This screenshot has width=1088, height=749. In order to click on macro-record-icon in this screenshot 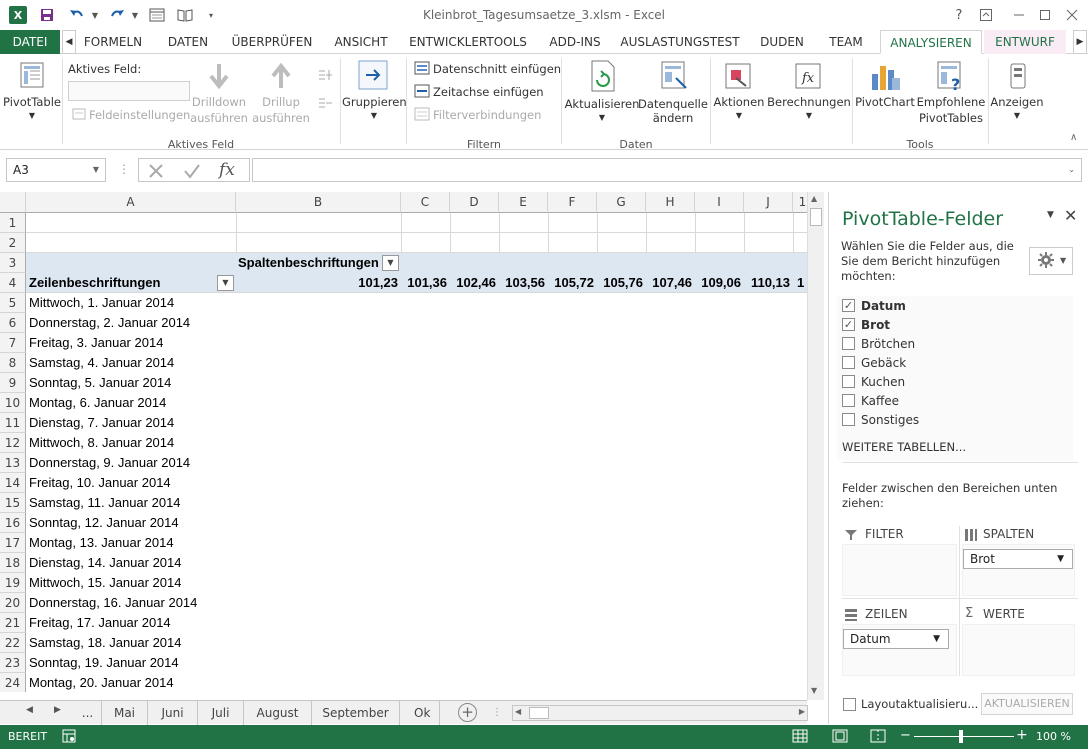, I will do `click(69, 737)`.